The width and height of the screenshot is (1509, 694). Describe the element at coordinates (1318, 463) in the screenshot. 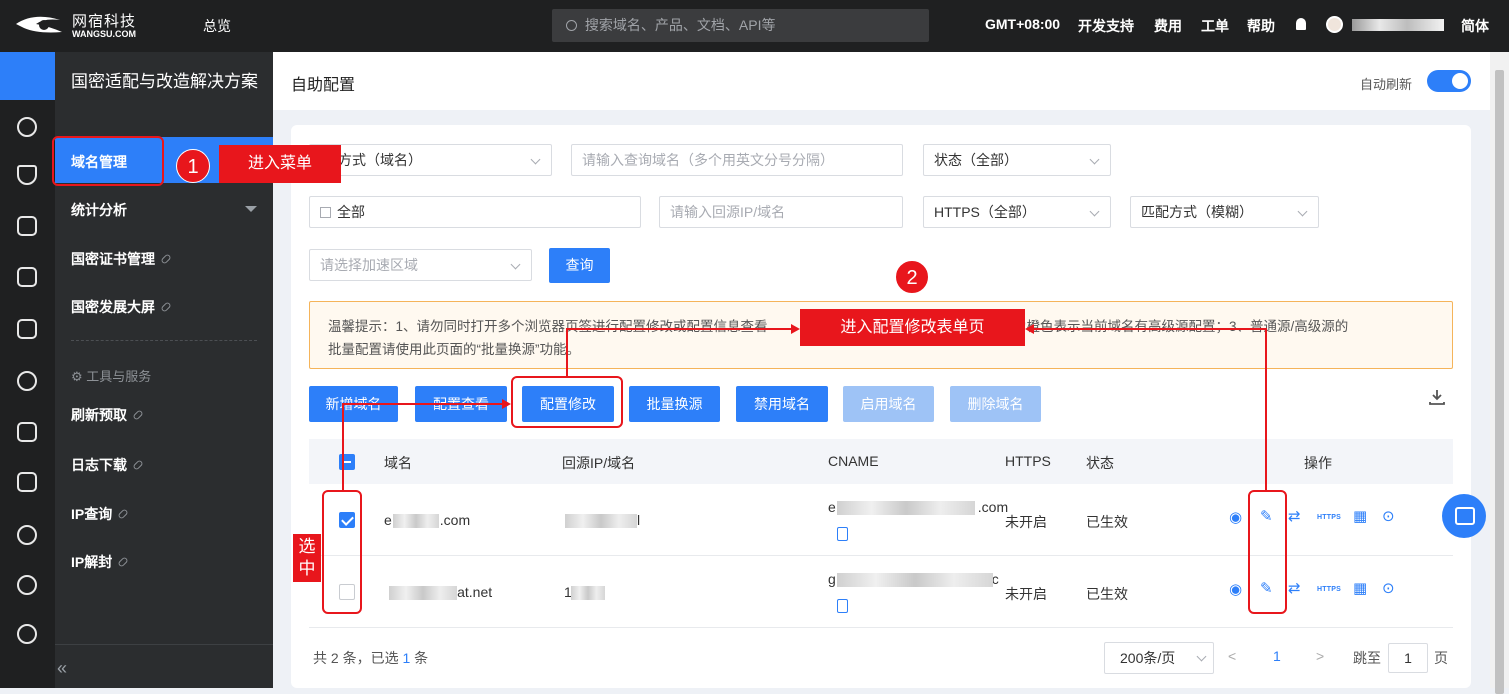

I see `col-ops: 操作` at that location.